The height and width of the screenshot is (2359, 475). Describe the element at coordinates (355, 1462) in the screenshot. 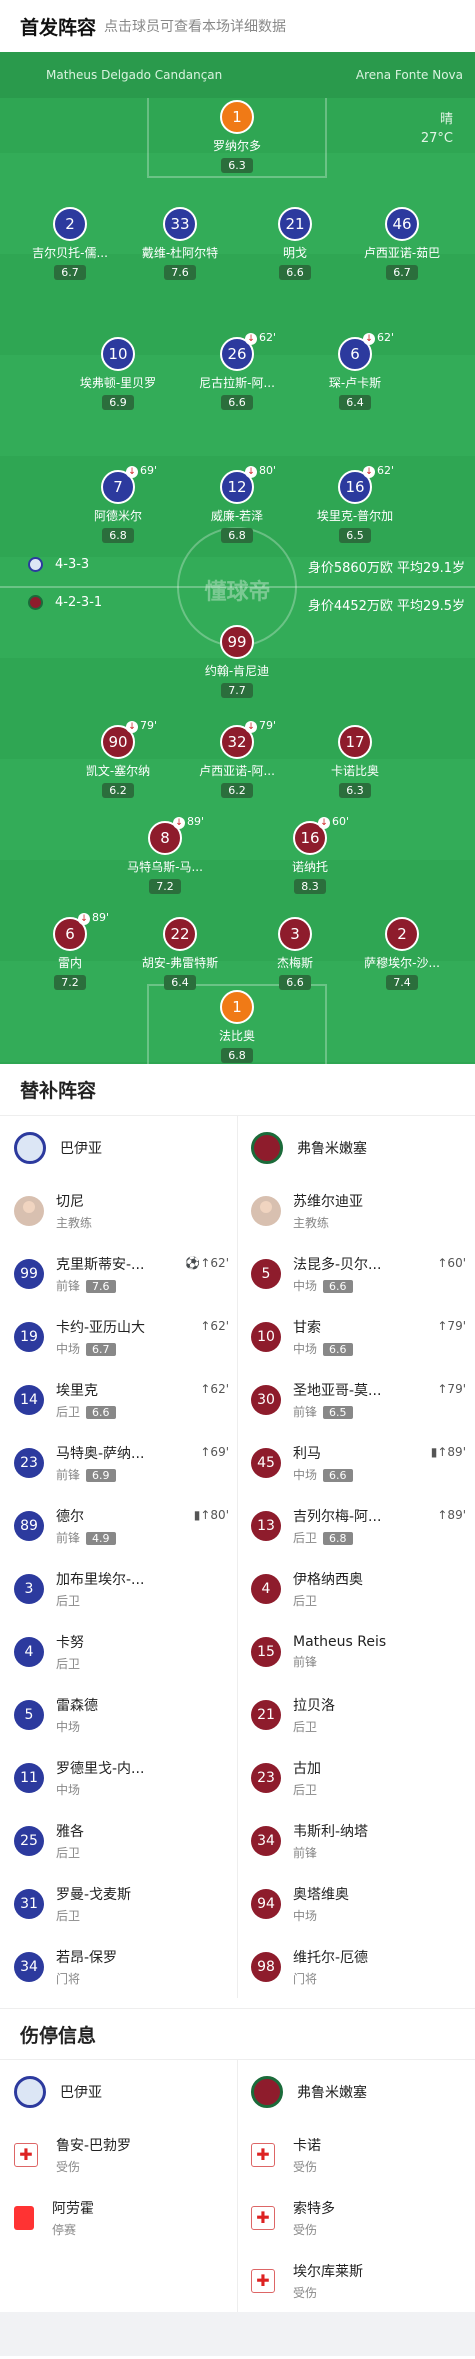

I see `sub-player-row: 45 利马 中场 6.6 ▮↑89'` at that location.